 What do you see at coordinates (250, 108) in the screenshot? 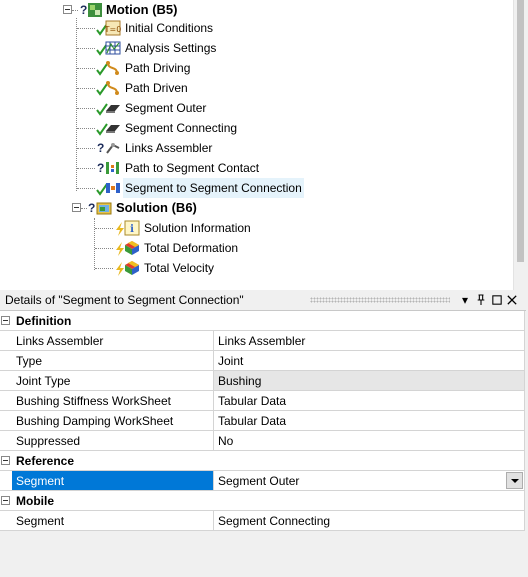
I see `tree-node-segment-outer: Segment Outer` at bounding box center [250, 108].